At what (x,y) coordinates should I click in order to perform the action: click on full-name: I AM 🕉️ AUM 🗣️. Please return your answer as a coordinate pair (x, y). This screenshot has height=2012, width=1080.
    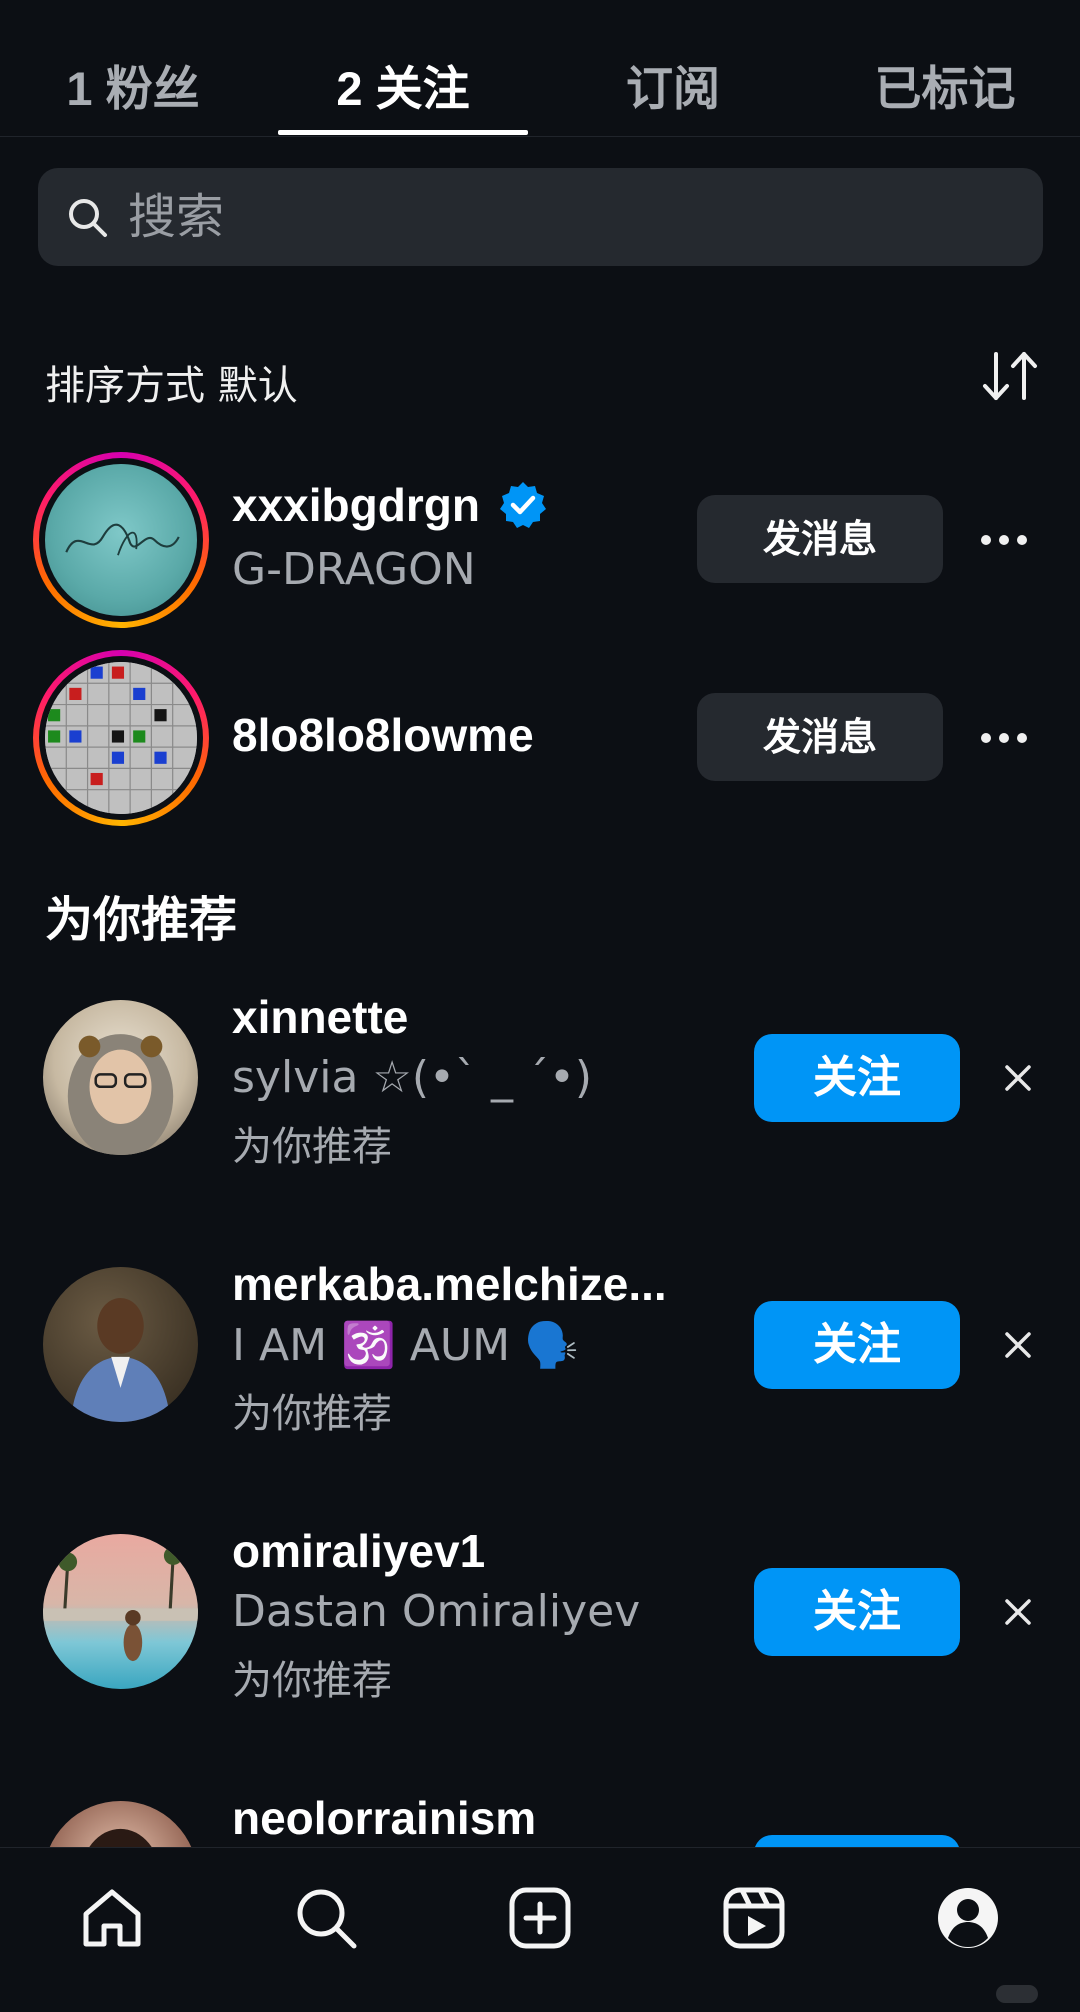
    Looking at the image, I should click on (405, 1345).